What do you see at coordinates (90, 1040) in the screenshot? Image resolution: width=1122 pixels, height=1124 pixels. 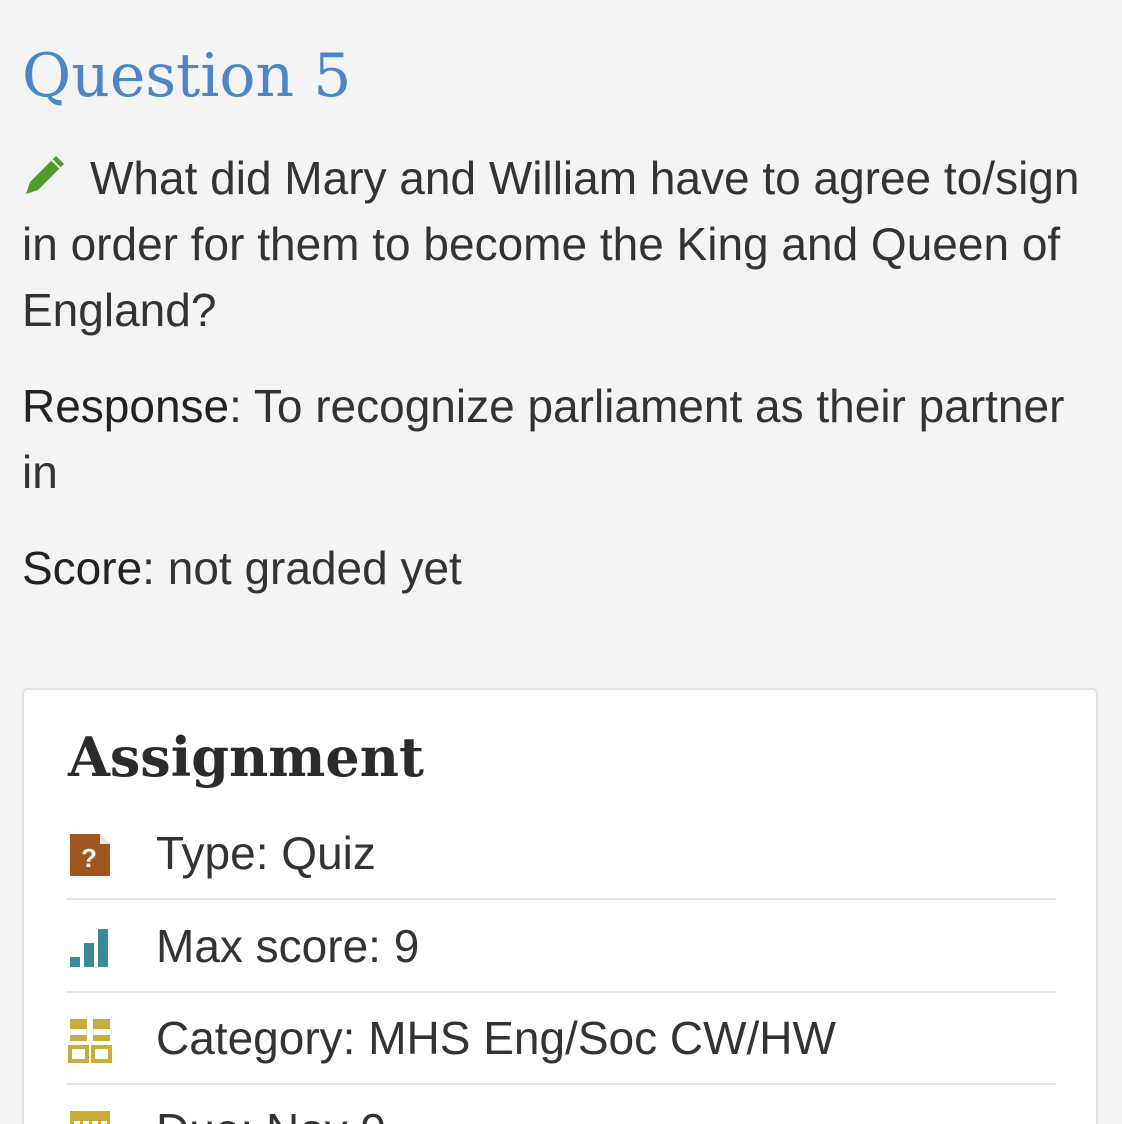 I see `category-grid-icon` at bounding box center [90, 1040].